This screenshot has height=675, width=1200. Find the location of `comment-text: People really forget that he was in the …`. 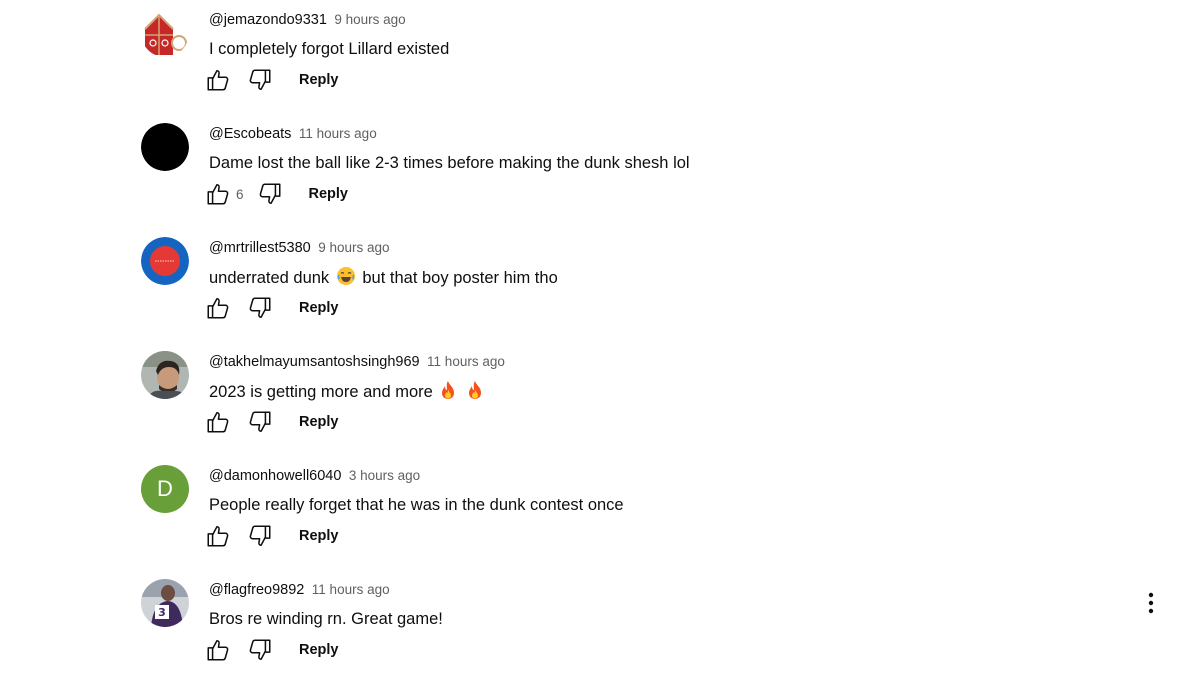

comment-text: People really forget that he was in the … is located at coordinates (416, 505).